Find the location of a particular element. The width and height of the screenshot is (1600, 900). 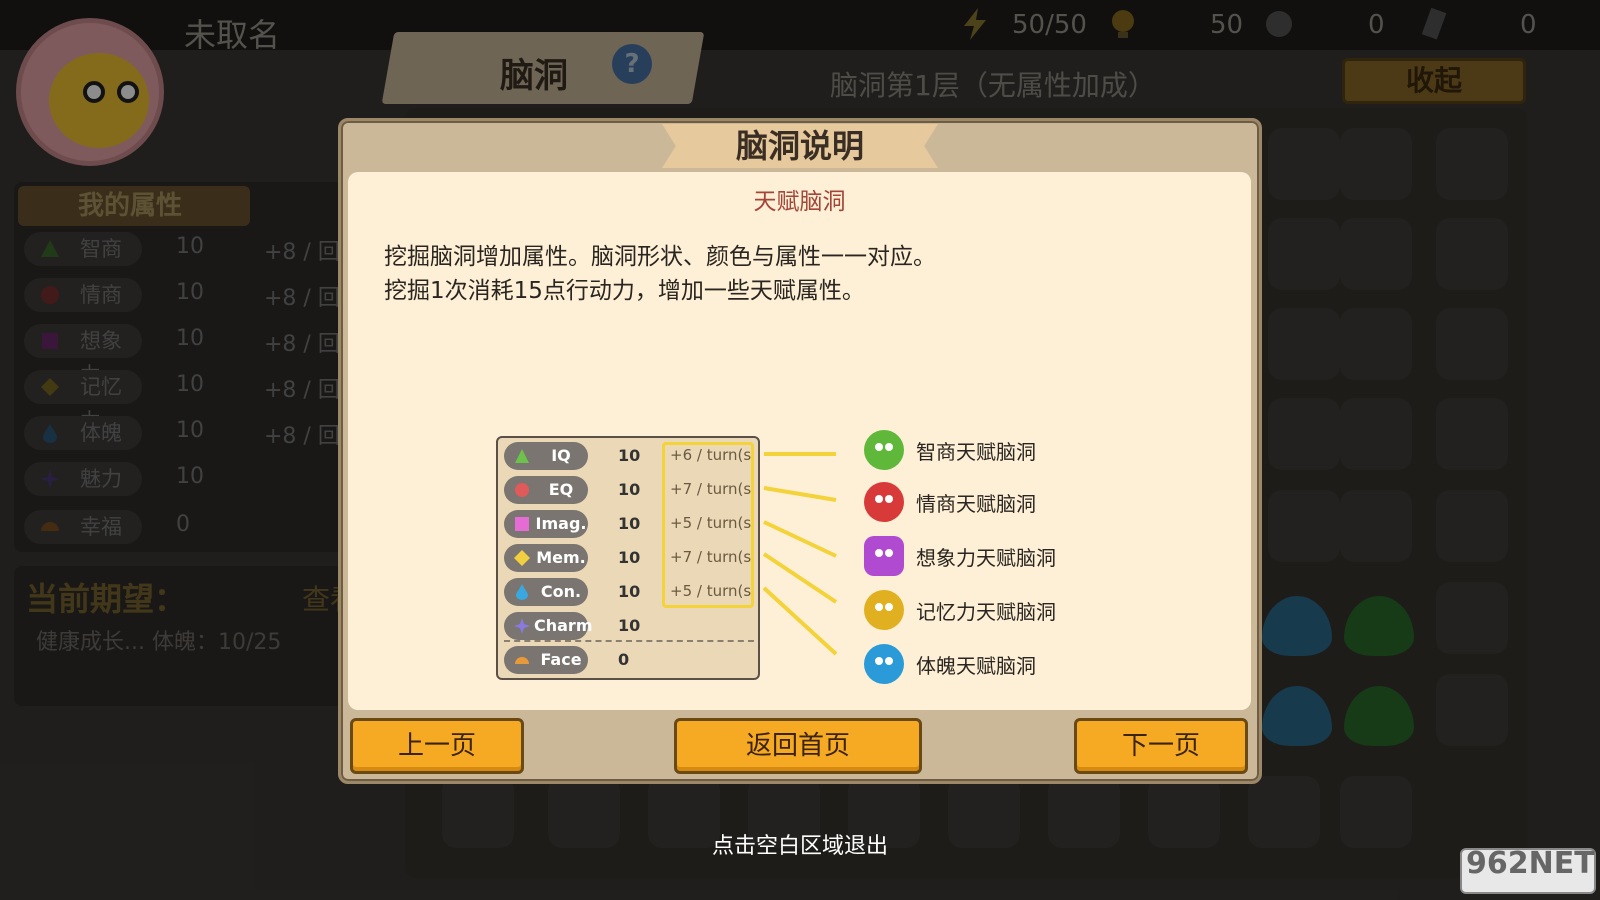

modal-subtitle: 天赋脑洞 is located at coordinates (799, 202).